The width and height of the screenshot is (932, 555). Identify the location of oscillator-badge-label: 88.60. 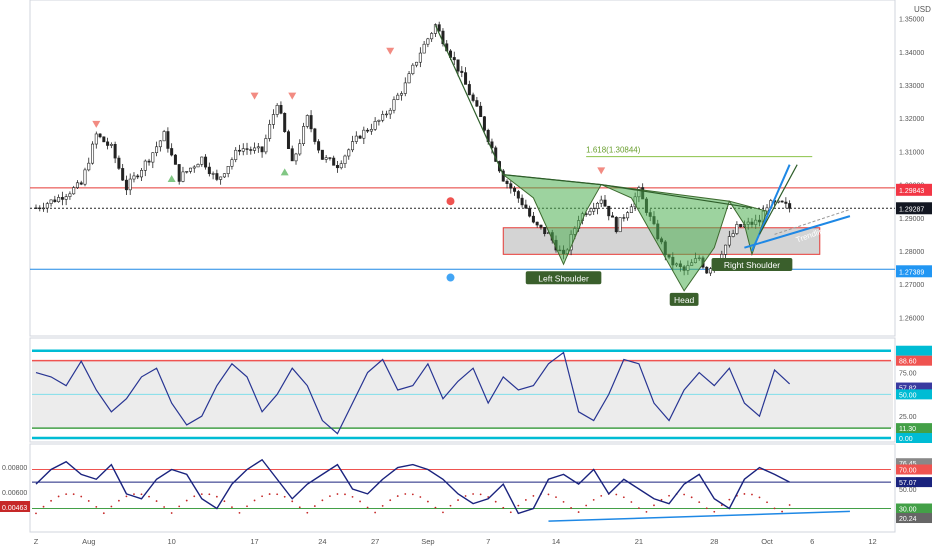
(908, 362).